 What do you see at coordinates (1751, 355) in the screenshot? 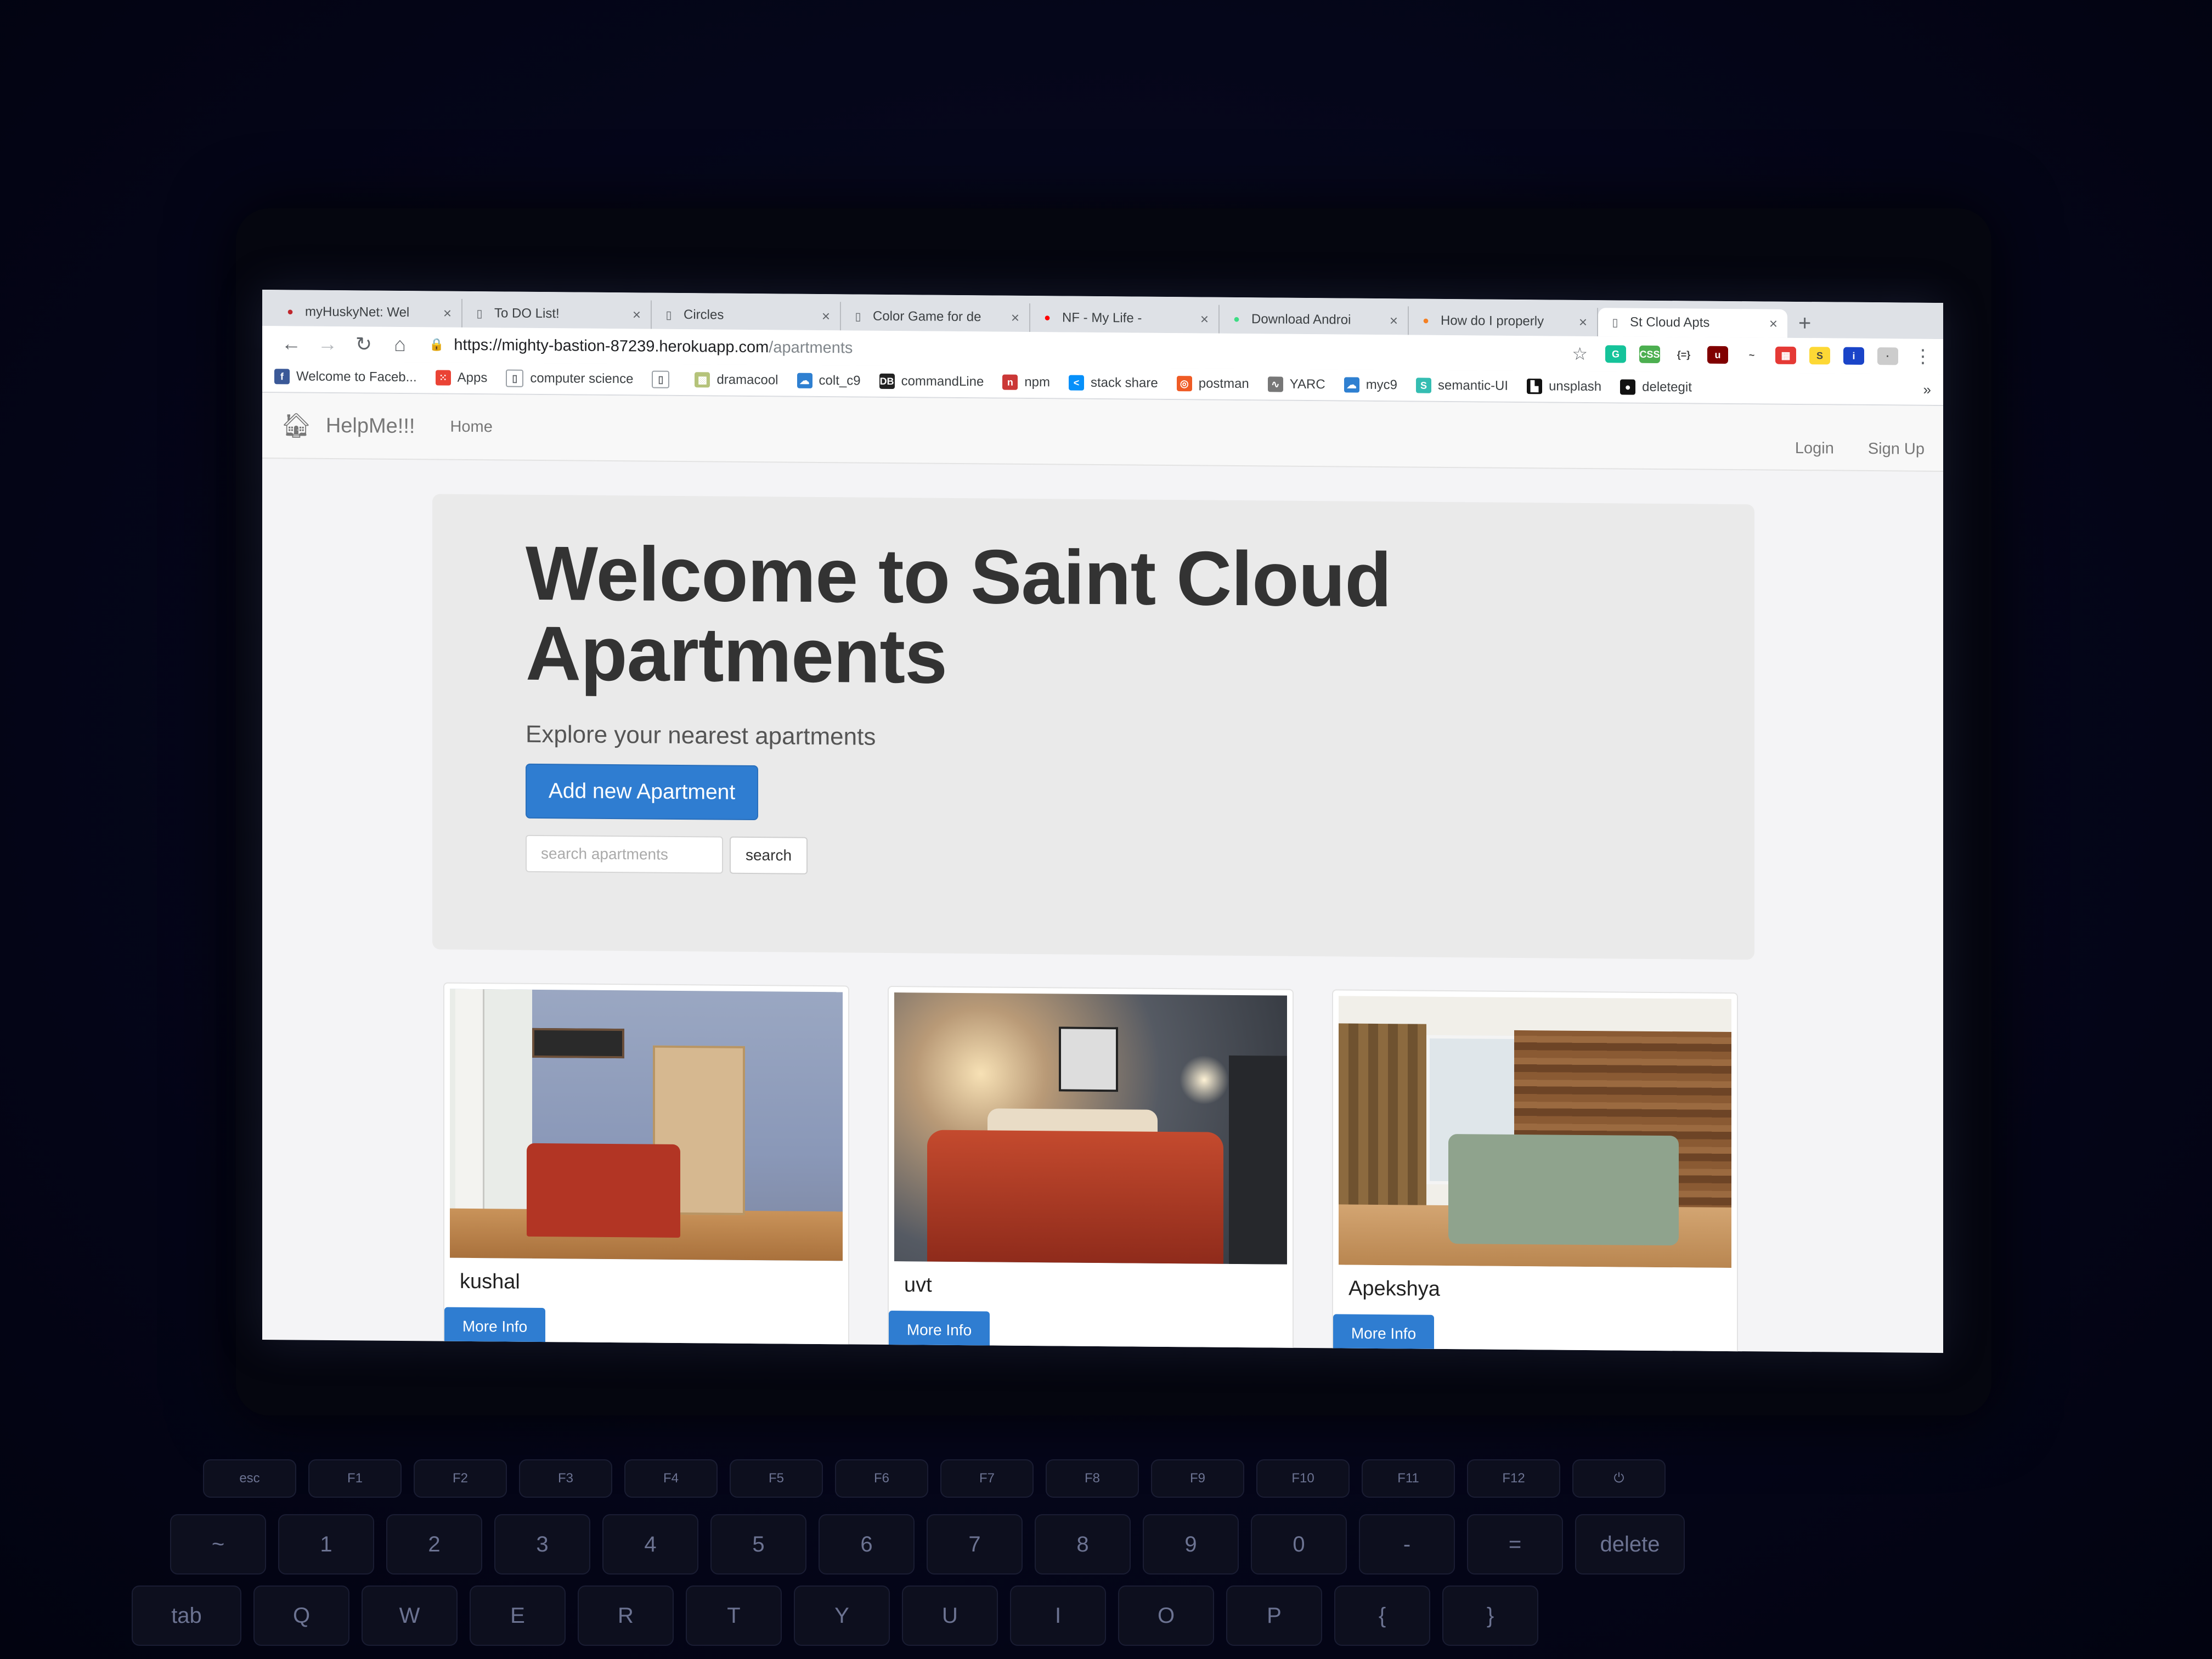
I see `wave-icon: ~` at bounding box center [1751, 355].